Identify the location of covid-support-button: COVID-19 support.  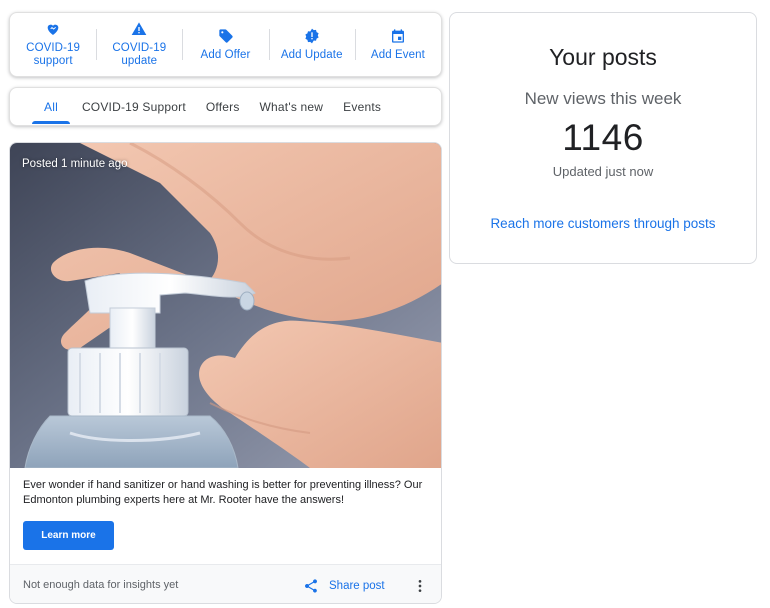
(53, 44).